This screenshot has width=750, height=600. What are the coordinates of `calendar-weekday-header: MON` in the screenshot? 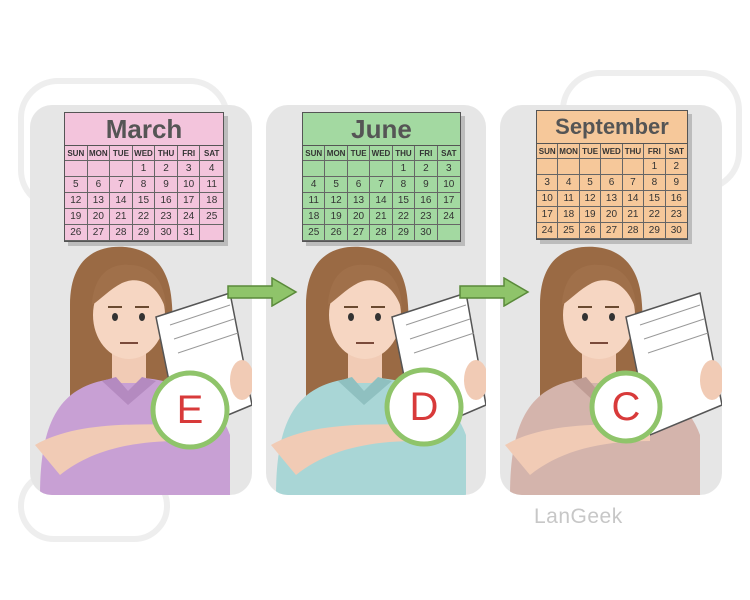 It's located at (336, 153).